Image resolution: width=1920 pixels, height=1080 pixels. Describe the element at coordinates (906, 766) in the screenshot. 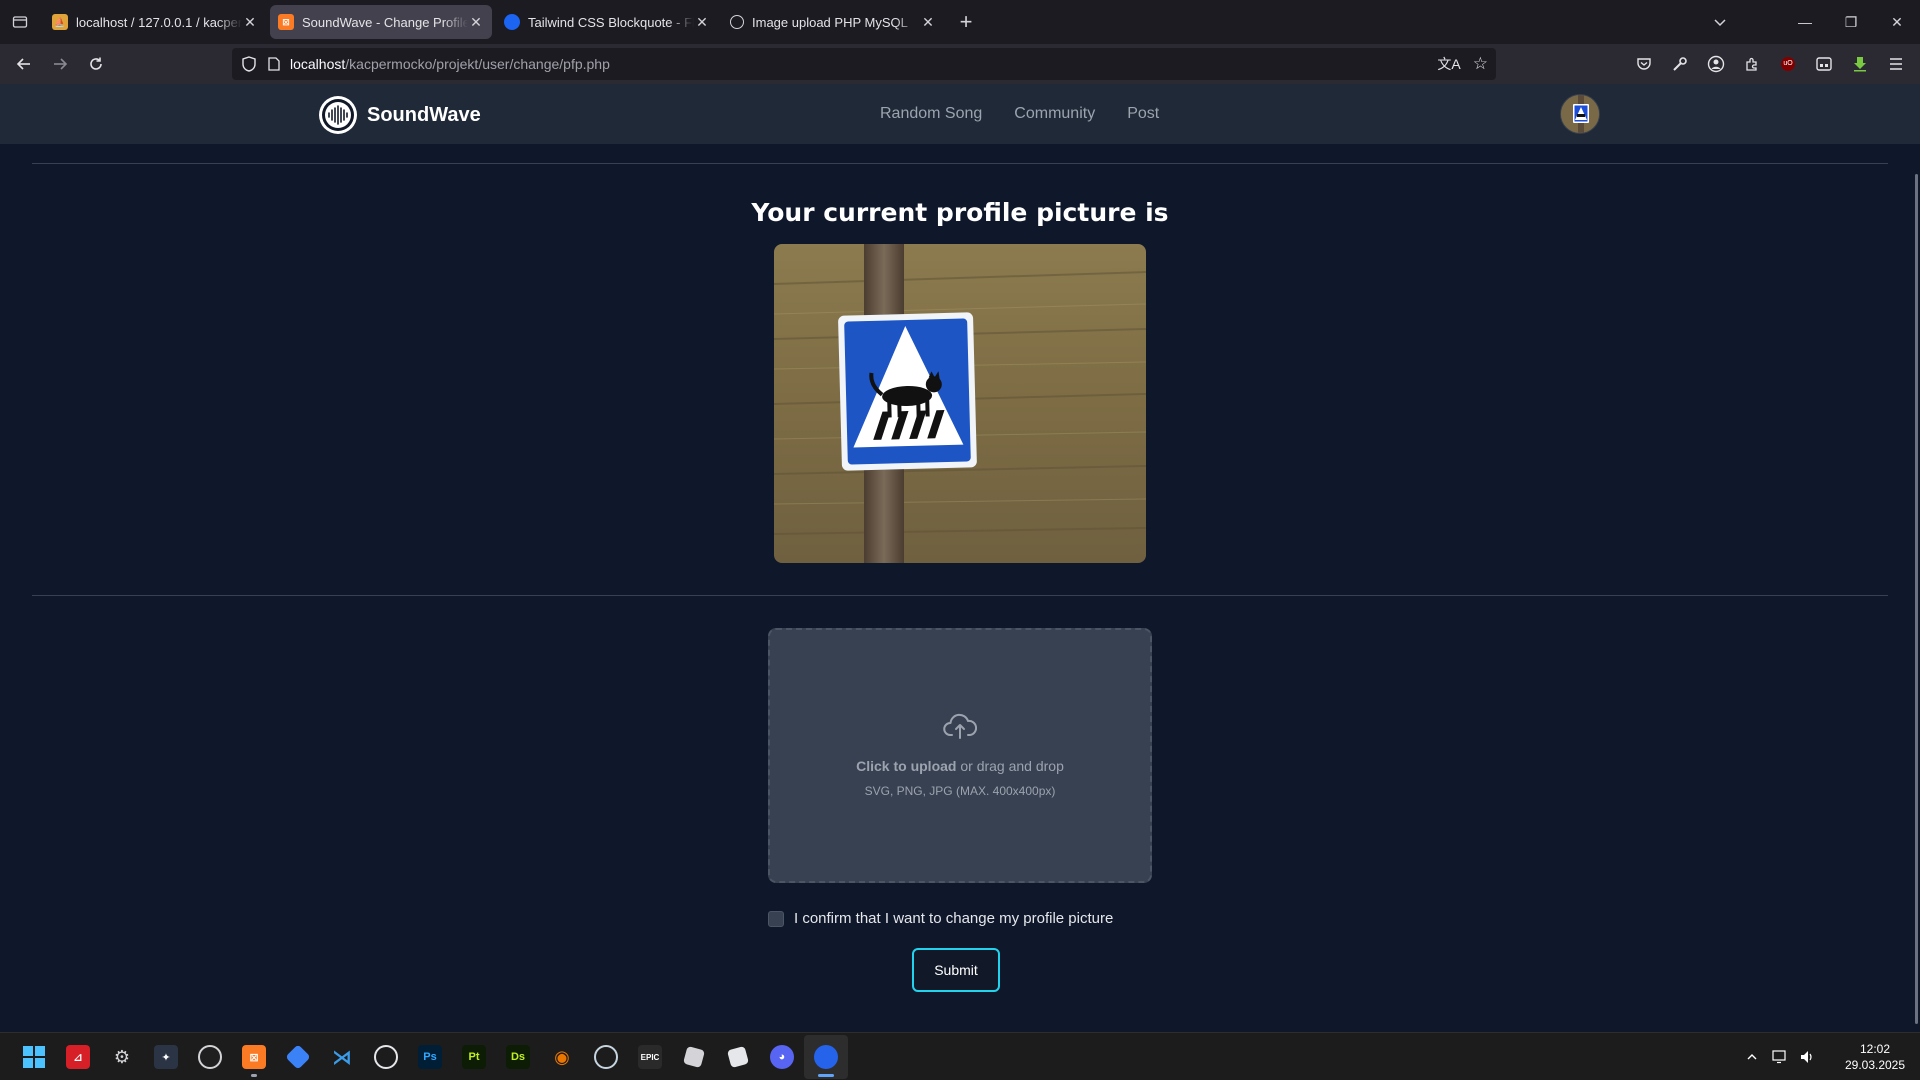

I see `upload-strong-text: Click to upload` at that location.